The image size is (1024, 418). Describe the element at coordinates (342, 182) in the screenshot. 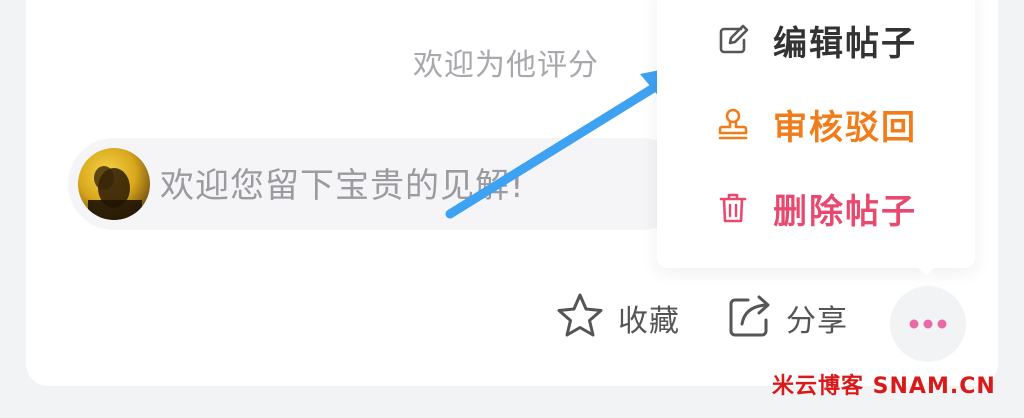

I see `comment-placeholder: 欢迎您留下宝贵的见解!` at that location.